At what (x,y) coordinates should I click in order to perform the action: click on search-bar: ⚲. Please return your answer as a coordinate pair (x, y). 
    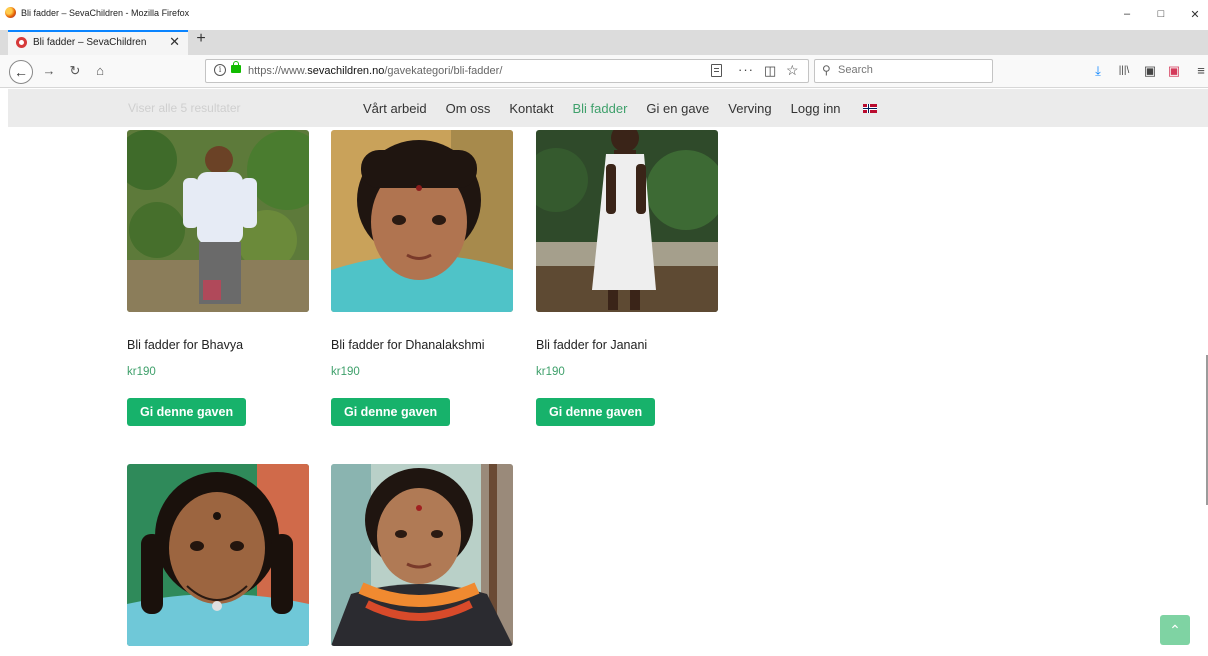
    Looking at the image, I should click on (903, 71).